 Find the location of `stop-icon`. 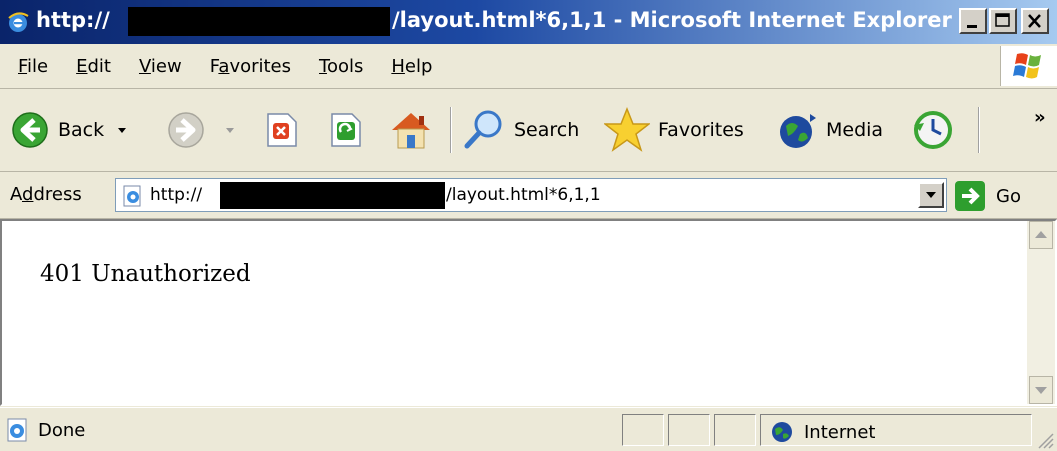

stop-icon is located at coordinates (282, 130).